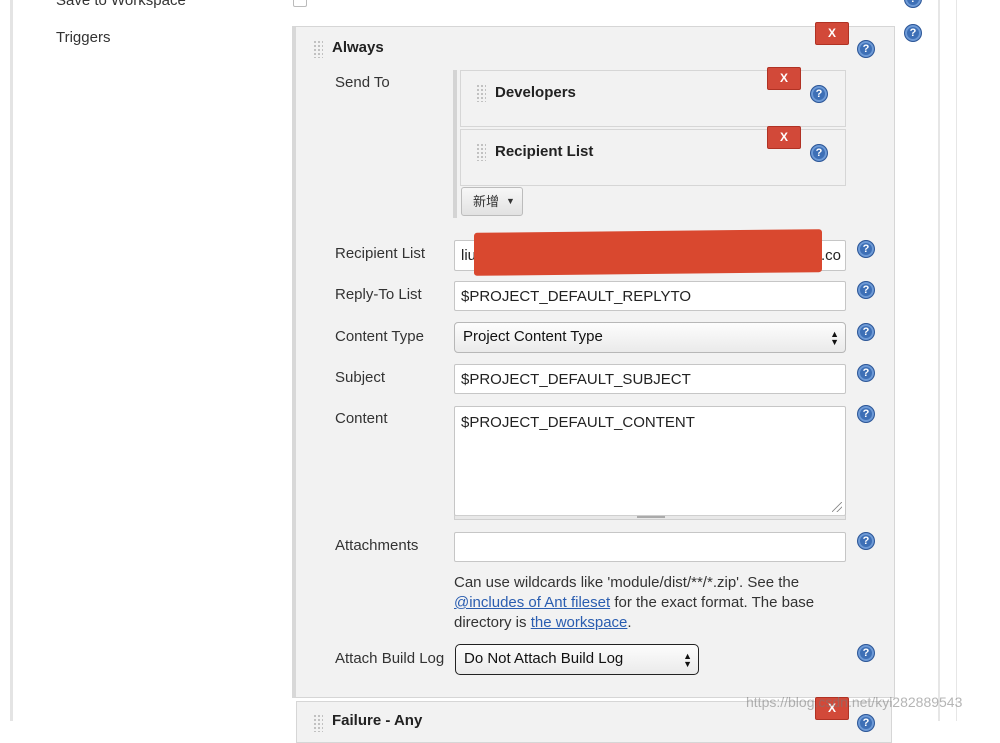  Describe the element at coordinates (650, 379) in the screenshot. I see `subject-input: $PROJECT_DEFAULT_SUBJECT` at that location.